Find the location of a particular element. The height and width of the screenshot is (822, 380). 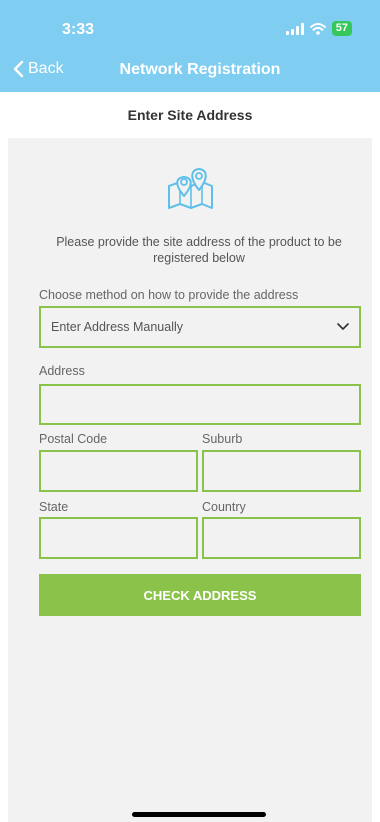

state-label: State is located at coordinates (54, 507).